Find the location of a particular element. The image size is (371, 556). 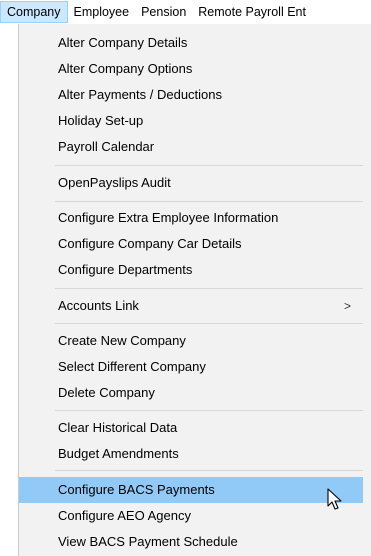

menubar-pension: Pension is located at coordinates (163, 12).